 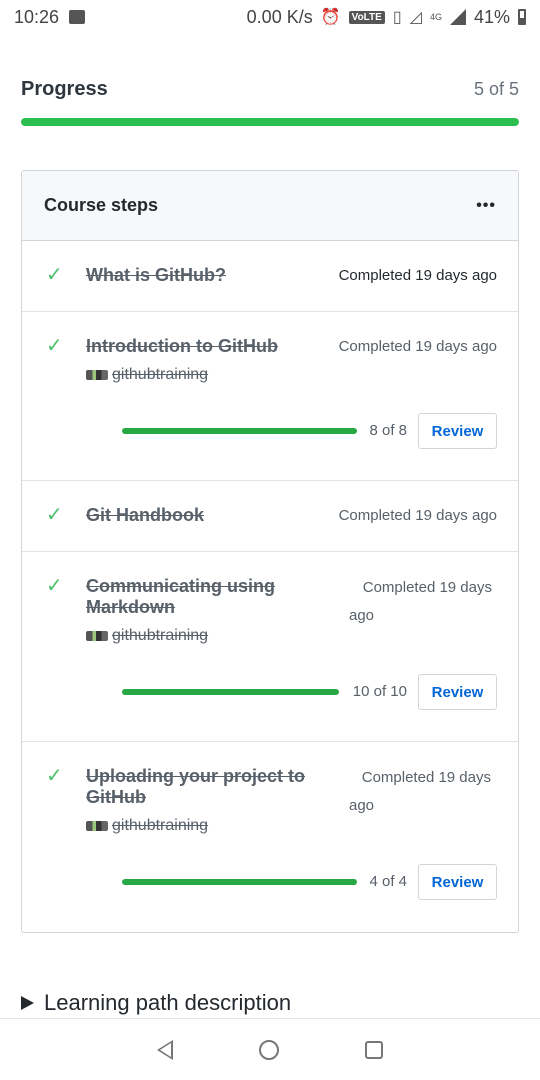 I want to click on battery-icon, so click(x=522, y=17).